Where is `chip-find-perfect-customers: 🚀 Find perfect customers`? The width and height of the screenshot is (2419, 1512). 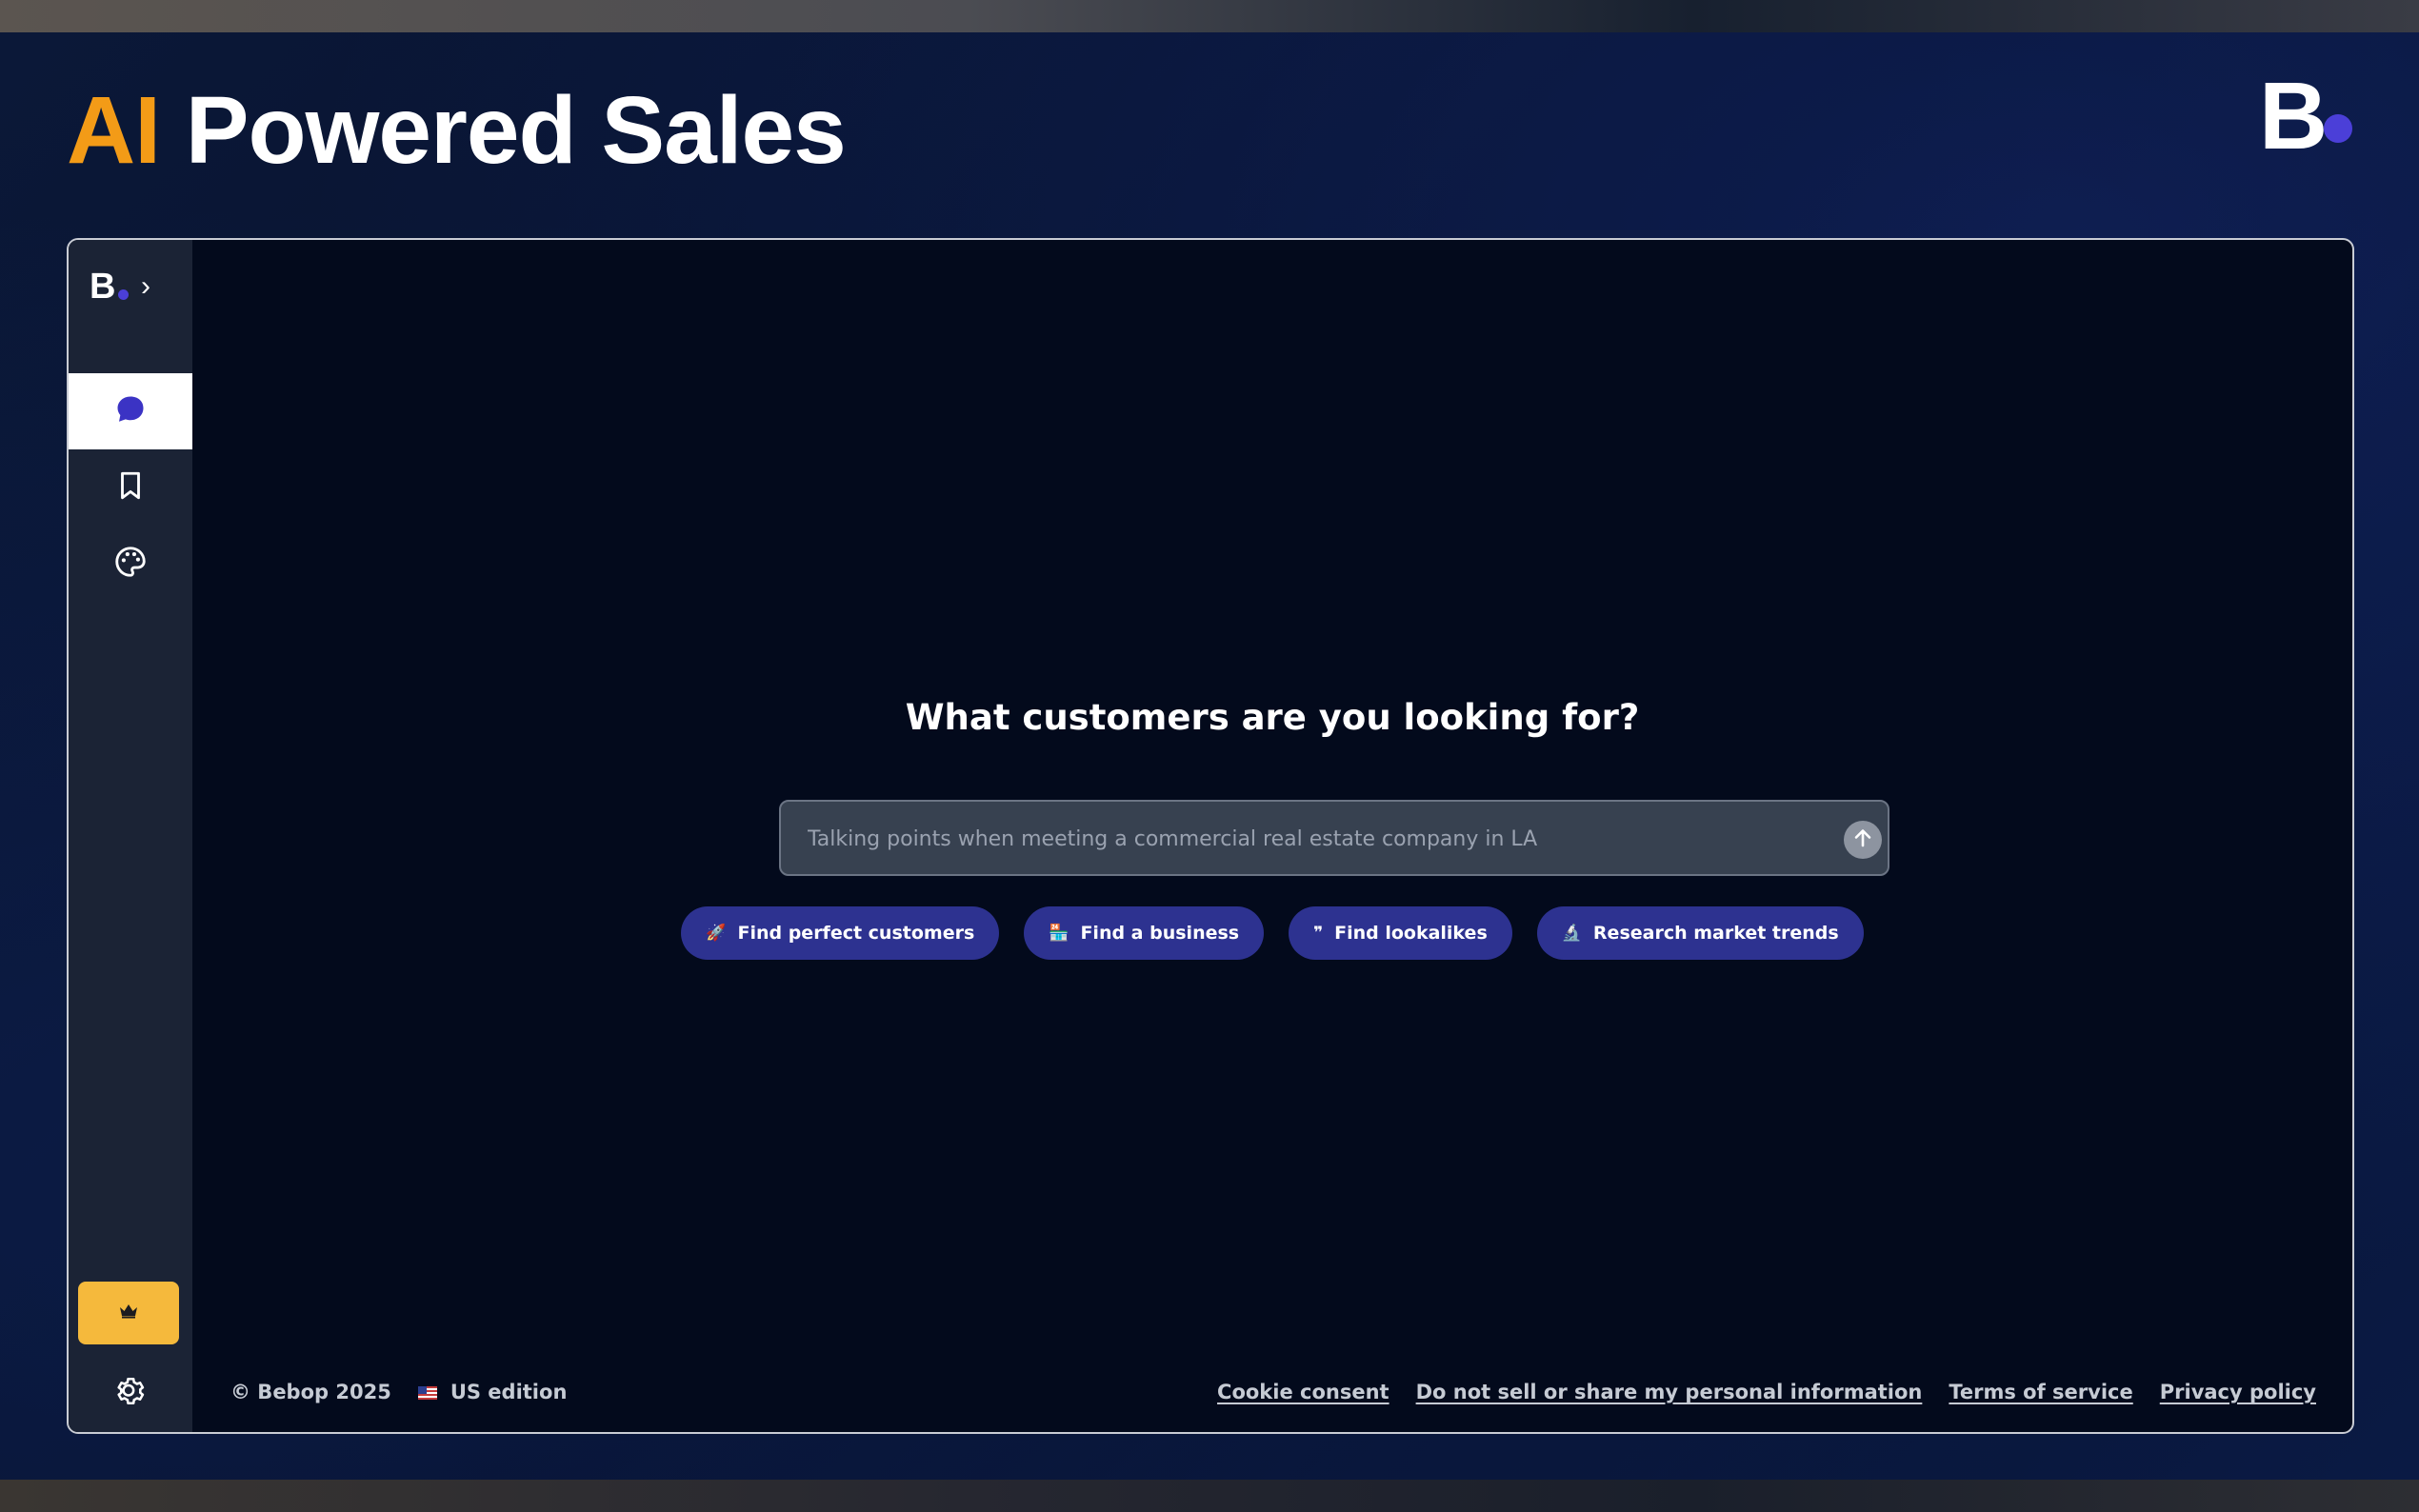 chip-find-perfect-customers: 🚀 Find perfect customers is located at coordinates (840, 933).